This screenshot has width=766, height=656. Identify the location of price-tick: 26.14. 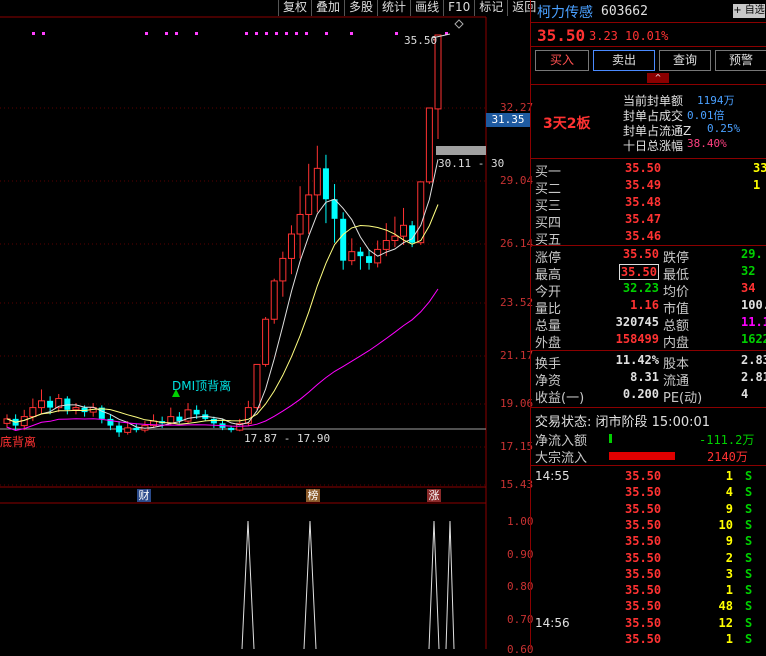
(517, 243).